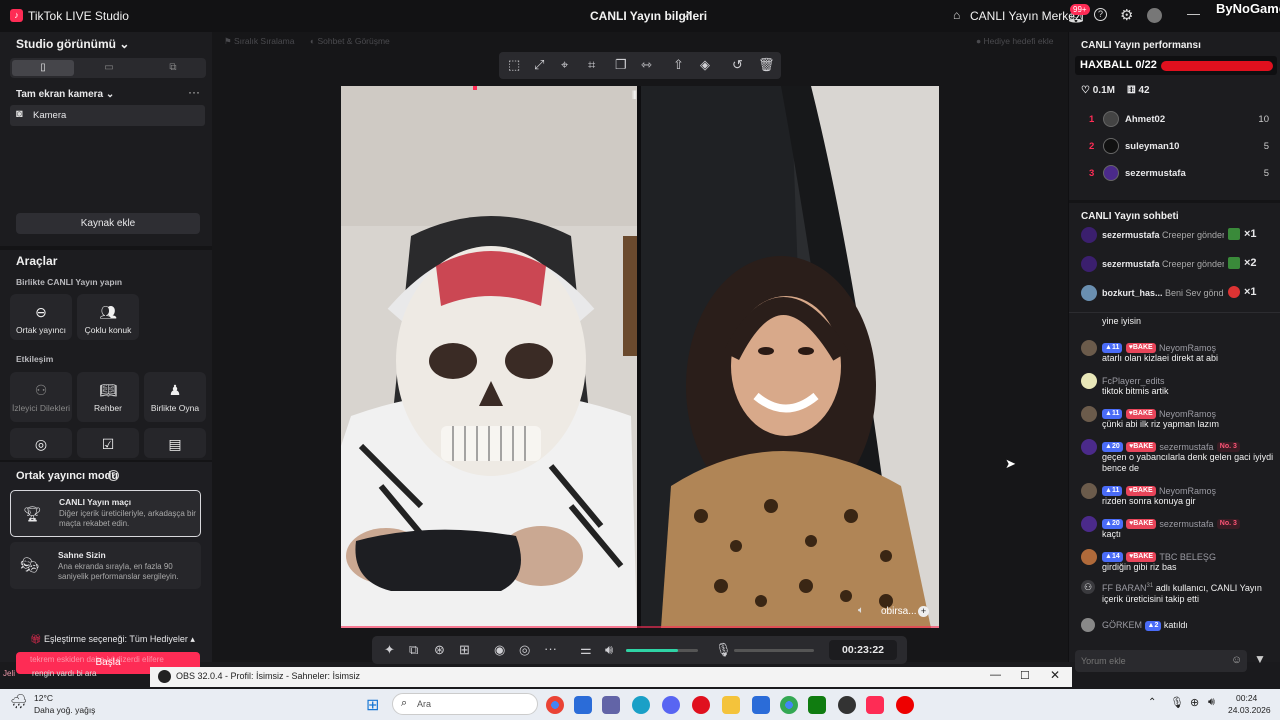 This screenshot has height=720, width=1280. What do you see at coordinates (1131, 264) in the screenshot?
I see `gift-user-name: sezermustafa` at bounding box center [1131, 264].